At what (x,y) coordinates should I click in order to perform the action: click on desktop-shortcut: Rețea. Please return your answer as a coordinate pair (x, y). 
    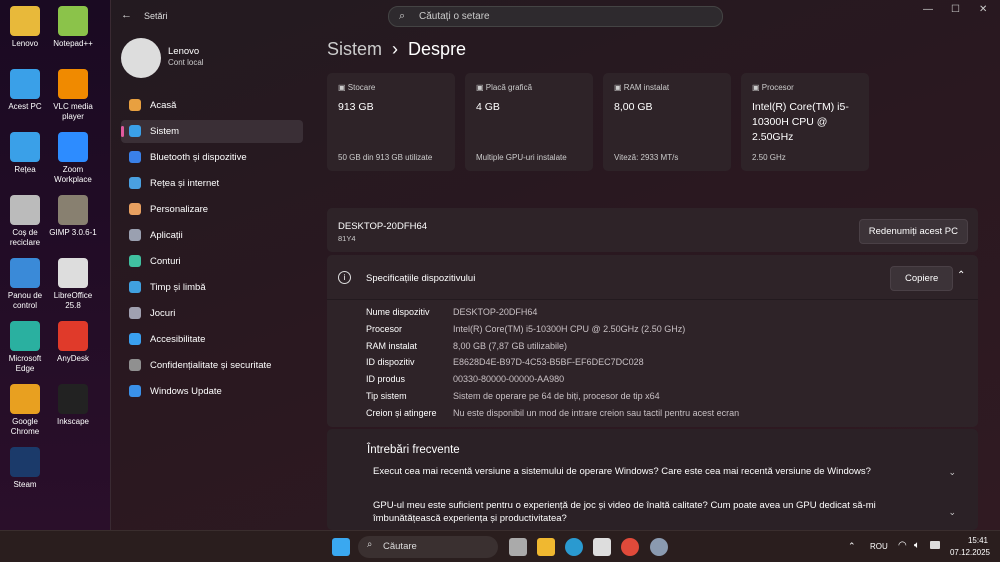
    Looking at the image, I should click on (25, 153).